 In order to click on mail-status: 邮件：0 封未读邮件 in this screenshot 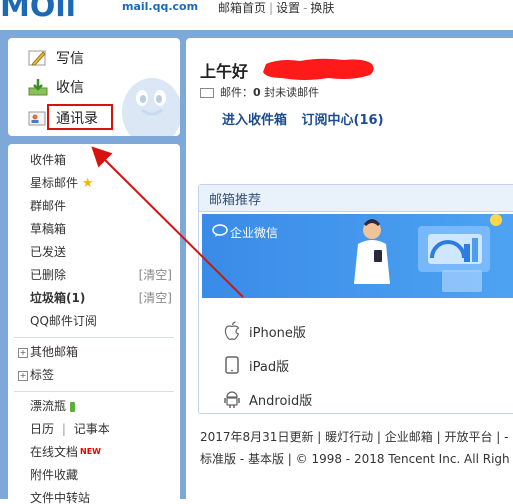, I will do `click(259, 92)`.